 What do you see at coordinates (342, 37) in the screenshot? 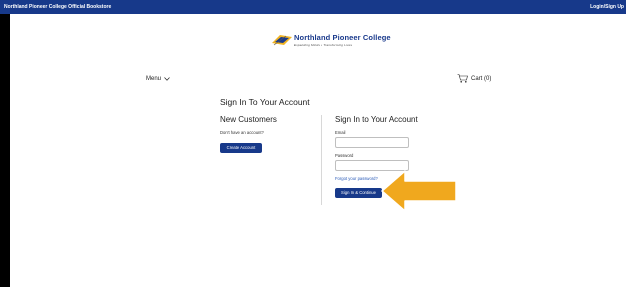
I see `logo-name: Northland Pioneer College` at bounding box center [342, 37].